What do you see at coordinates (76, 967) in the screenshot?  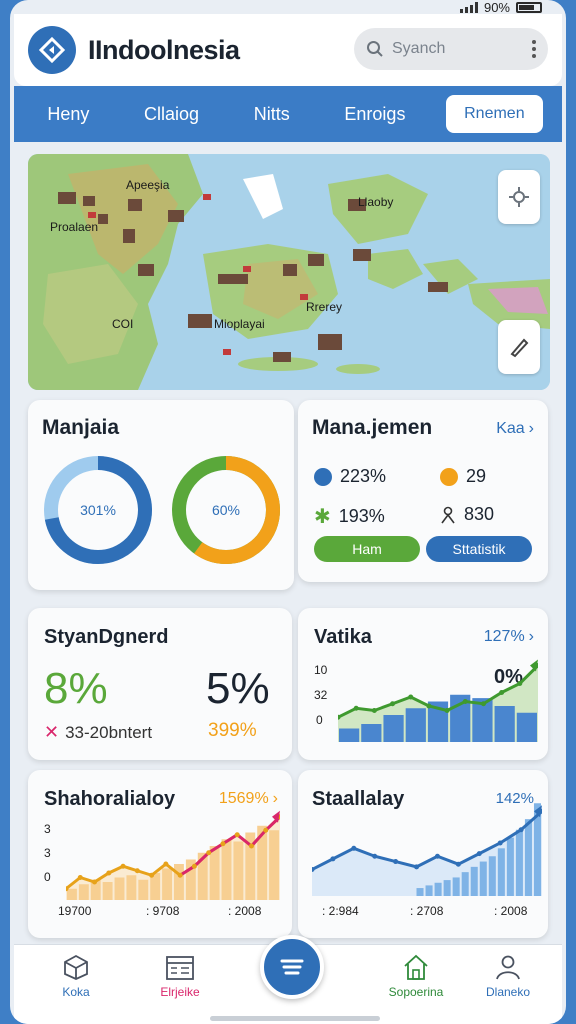 I see `cube-icon` at bounding box center [76, 967].